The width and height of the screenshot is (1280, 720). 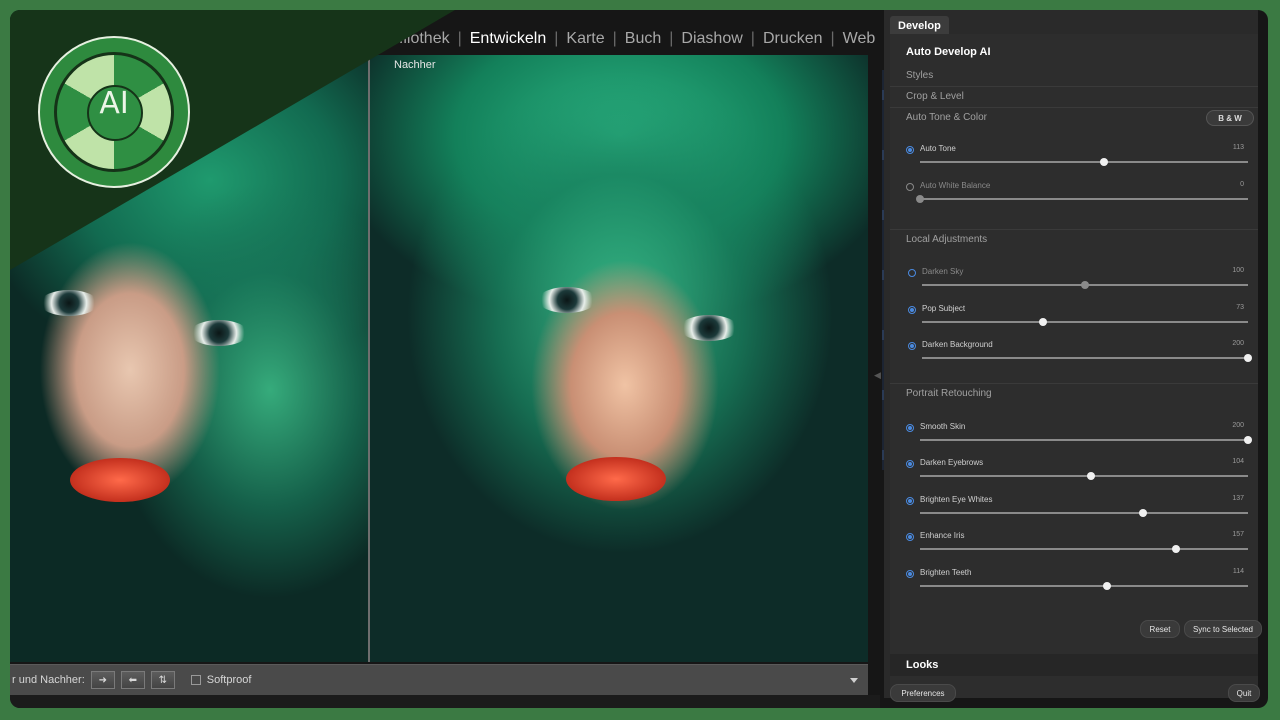 What do you see at coordinates (1084, 162) in the screenshot?
I see `auto-tone-track` at bounding box center [1084, 162].